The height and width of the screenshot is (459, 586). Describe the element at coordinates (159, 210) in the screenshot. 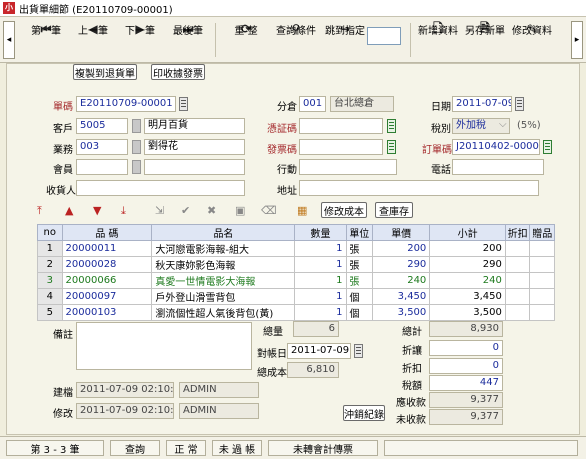

I see `insert-row-icon: ⇲` at that location.